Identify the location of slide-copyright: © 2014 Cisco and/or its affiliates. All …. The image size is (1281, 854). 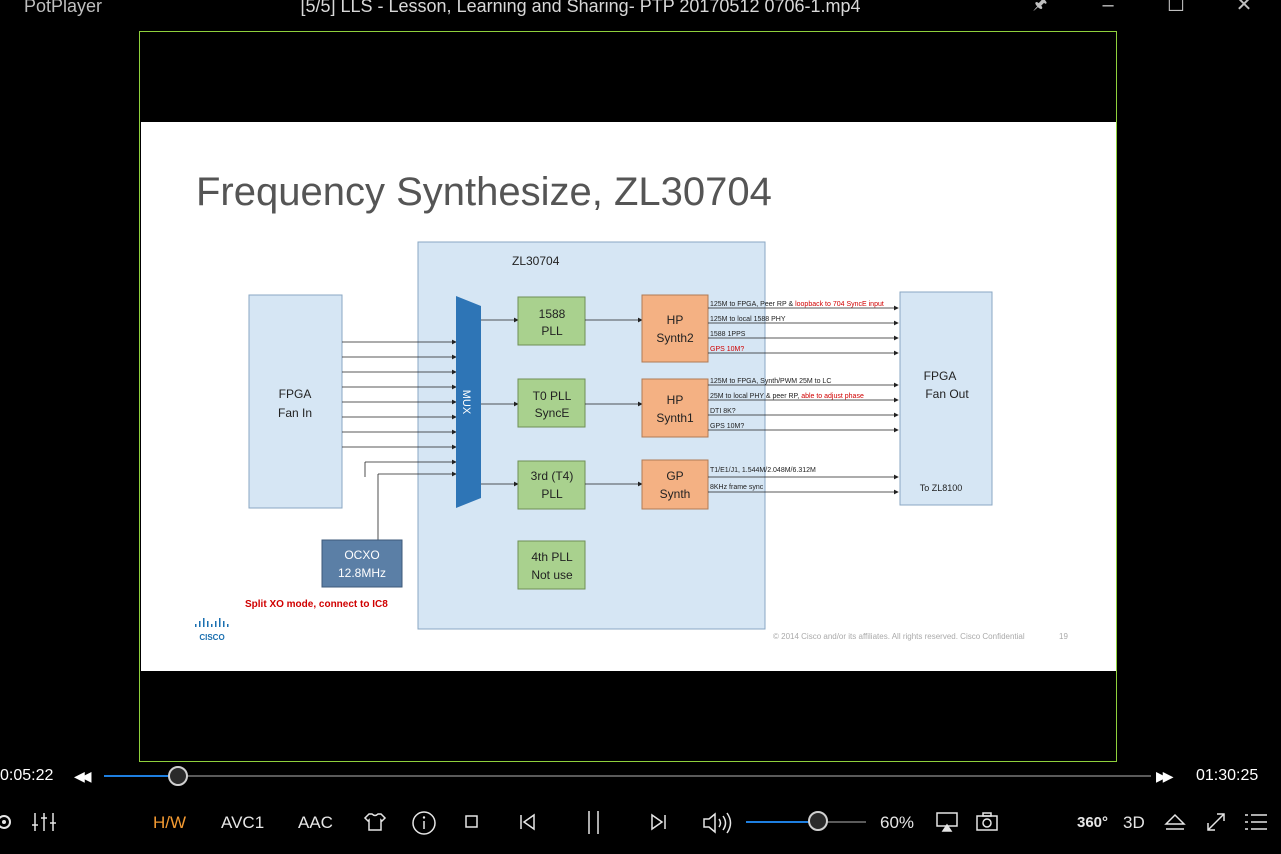
(899, 636).